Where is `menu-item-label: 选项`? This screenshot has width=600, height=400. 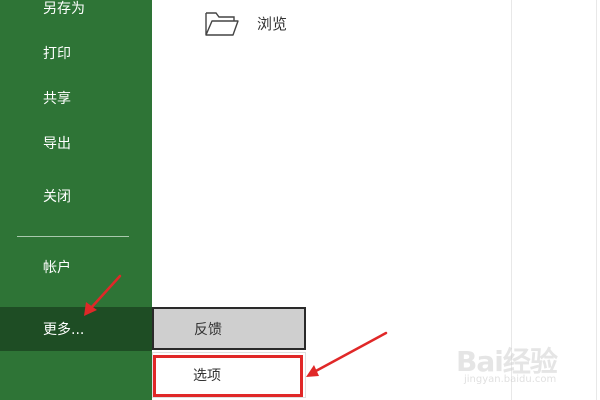
menu-item-label: 选项 is located at coordinates (207, 376).